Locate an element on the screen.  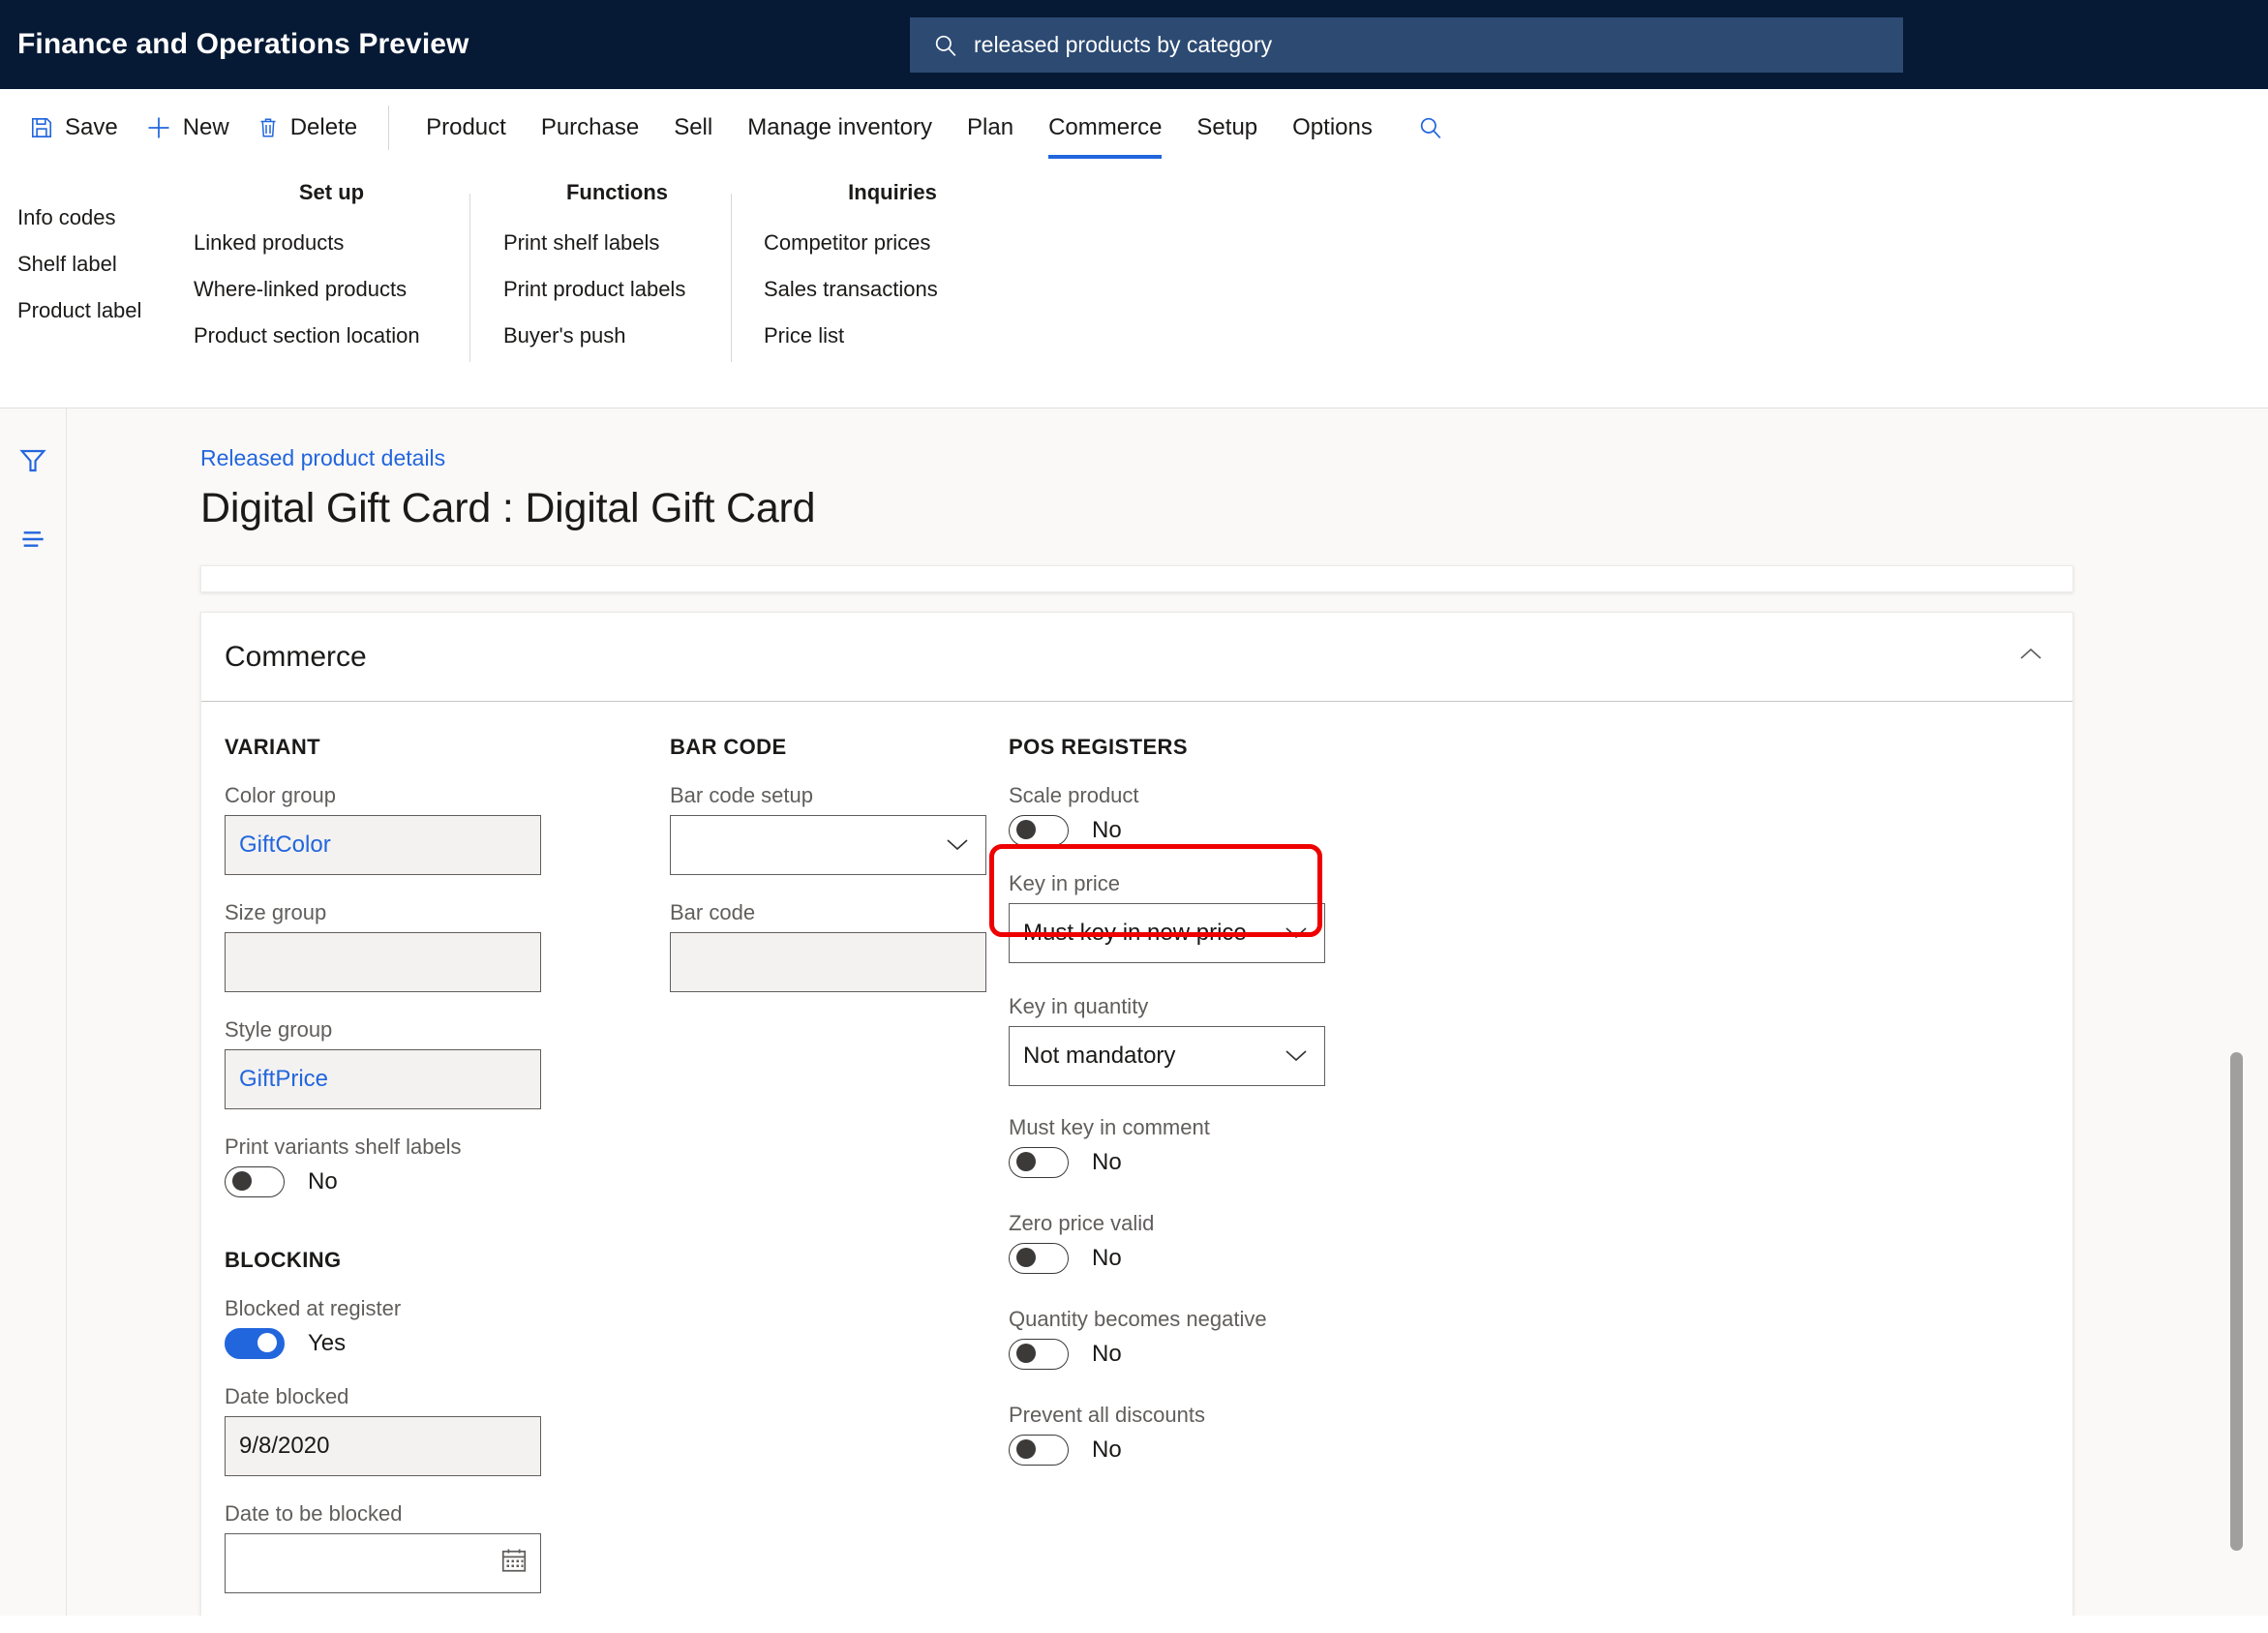
delete-label: Delete is located at coordinates (323, 127).